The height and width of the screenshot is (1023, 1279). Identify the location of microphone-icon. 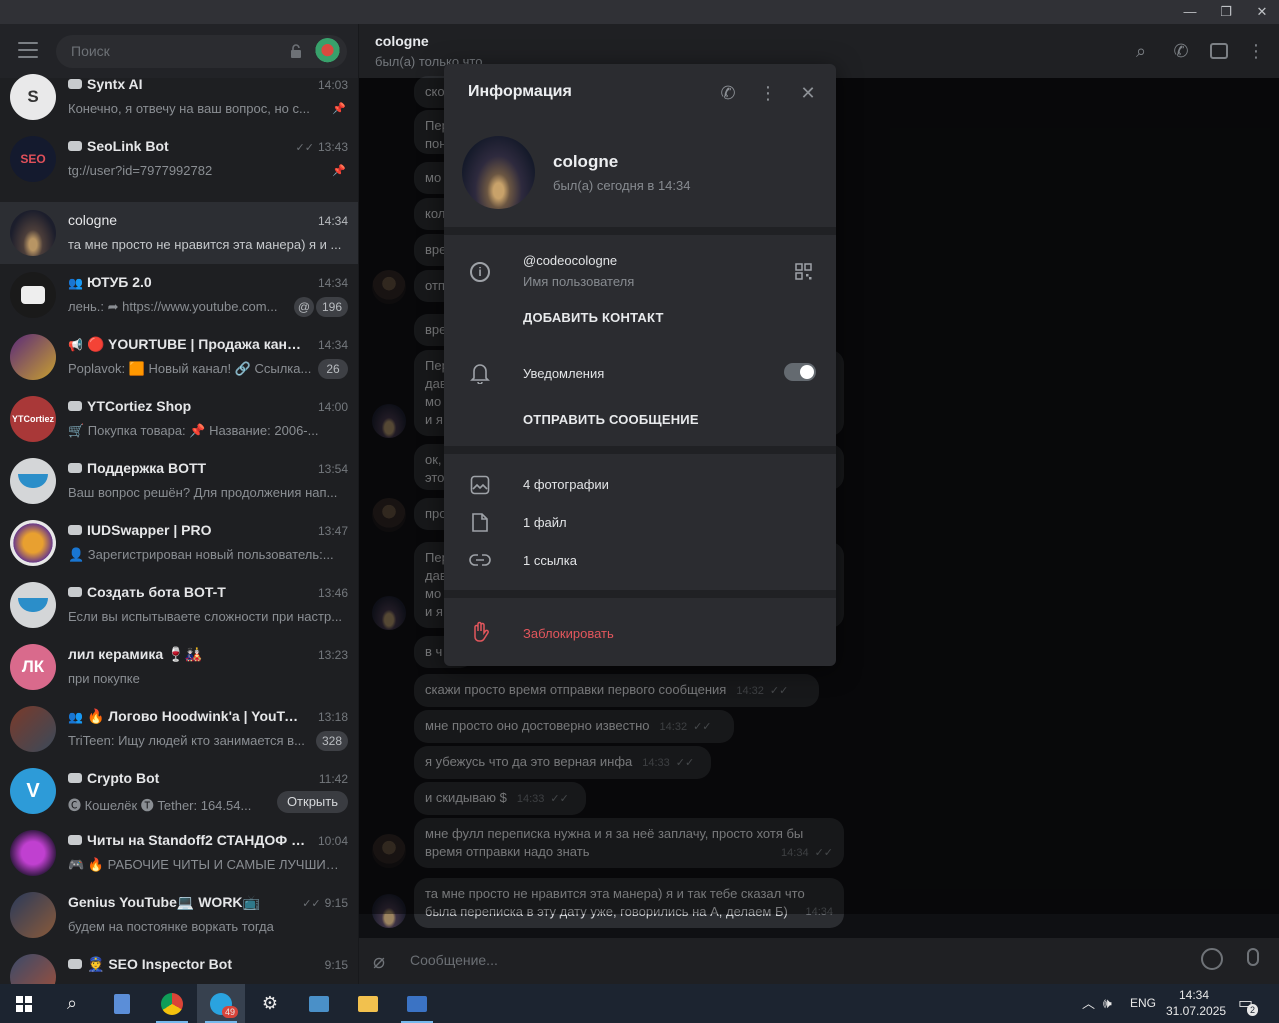
(1253, 957).